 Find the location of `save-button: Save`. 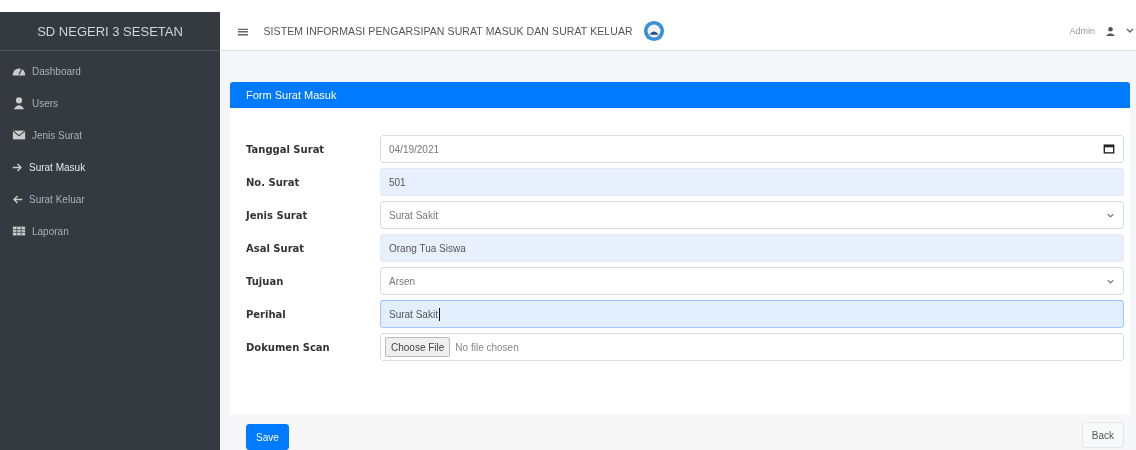

save-button: Save is located at coordinates (267, 437).